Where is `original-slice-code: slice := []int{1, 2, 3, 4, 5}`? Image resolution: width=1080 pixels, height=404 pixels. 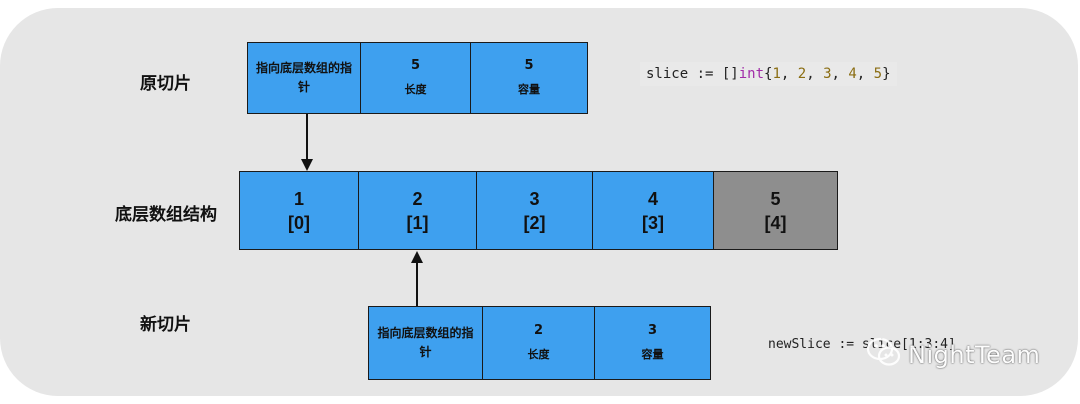
original-slice-code: slice := []int{1, 2, 3, 4, 5} is located at coordinates (768, 74).